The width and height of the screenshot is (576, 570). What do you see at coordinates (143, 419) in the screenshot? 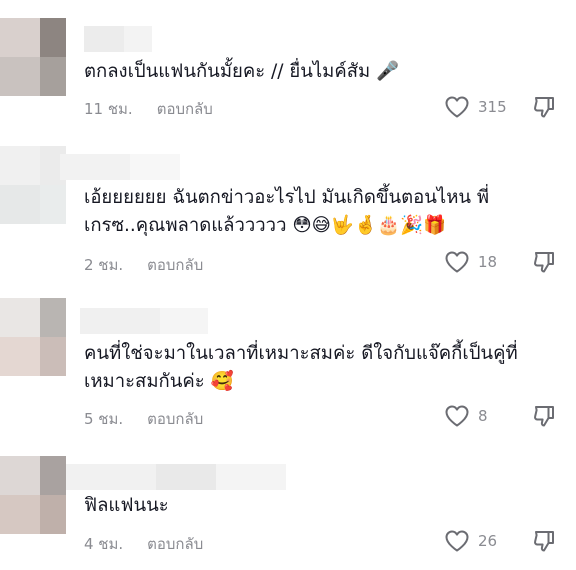
I see `comment-meta: 5 ชม. ตอบกลับ` at bounding box center [143, 419].